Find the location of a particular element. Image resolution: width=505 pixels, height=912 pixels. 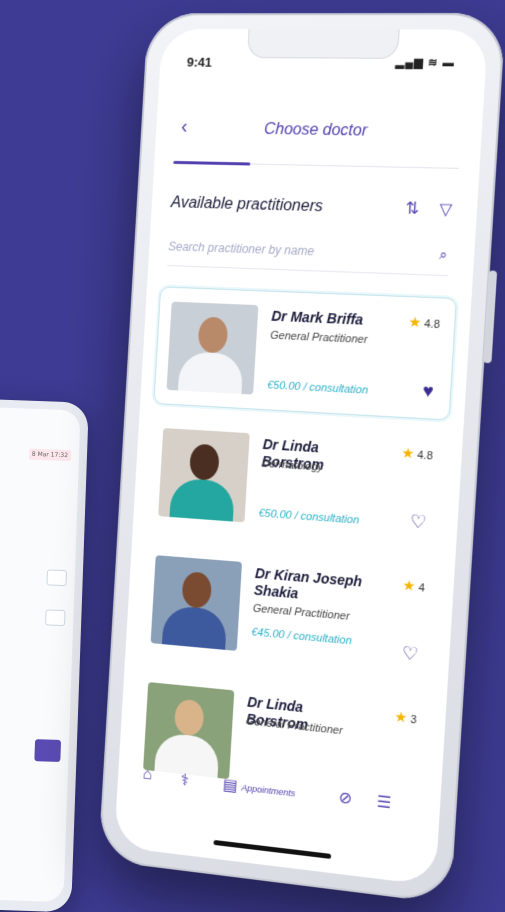

search-bar: ⌕ is located at coordinates (308, 254).